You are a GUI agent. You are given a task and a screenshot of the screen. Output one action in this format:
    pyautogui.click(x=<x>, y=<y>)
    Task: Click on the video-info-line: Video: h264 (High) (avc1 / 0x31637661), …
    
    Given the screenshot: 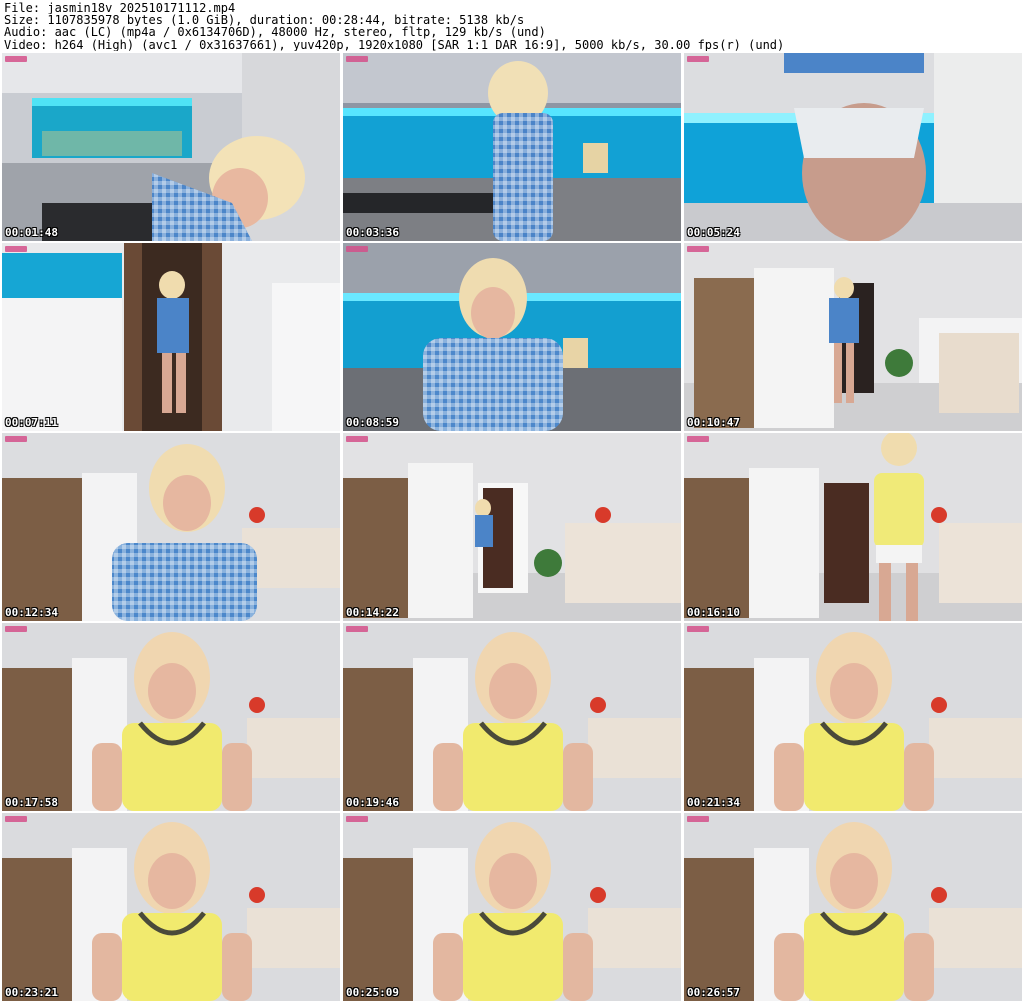 What is the action you would take?
    pyautogui.click(x=394, y=44)
    